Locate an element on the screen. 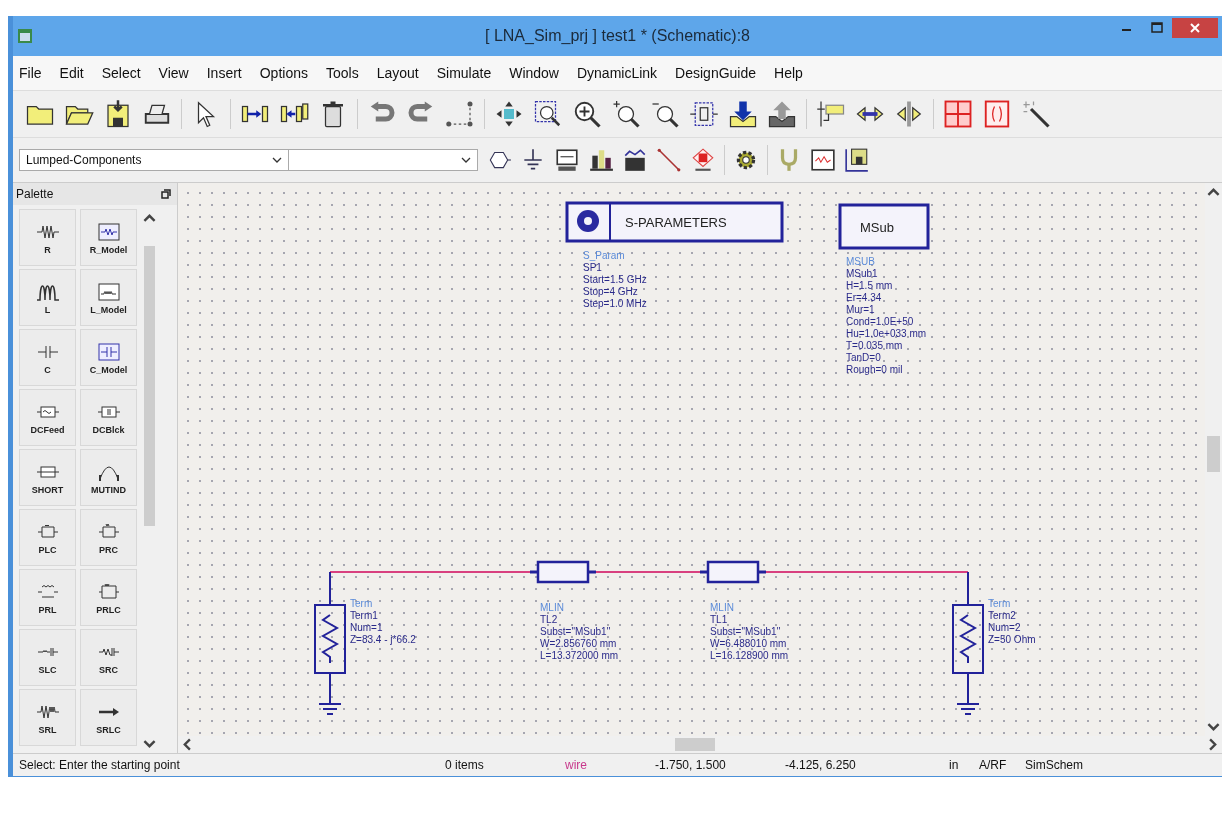 The height and width of the screenshot is (815, 1222). component-parameter: Term1 is located at coordinates (364, 615).